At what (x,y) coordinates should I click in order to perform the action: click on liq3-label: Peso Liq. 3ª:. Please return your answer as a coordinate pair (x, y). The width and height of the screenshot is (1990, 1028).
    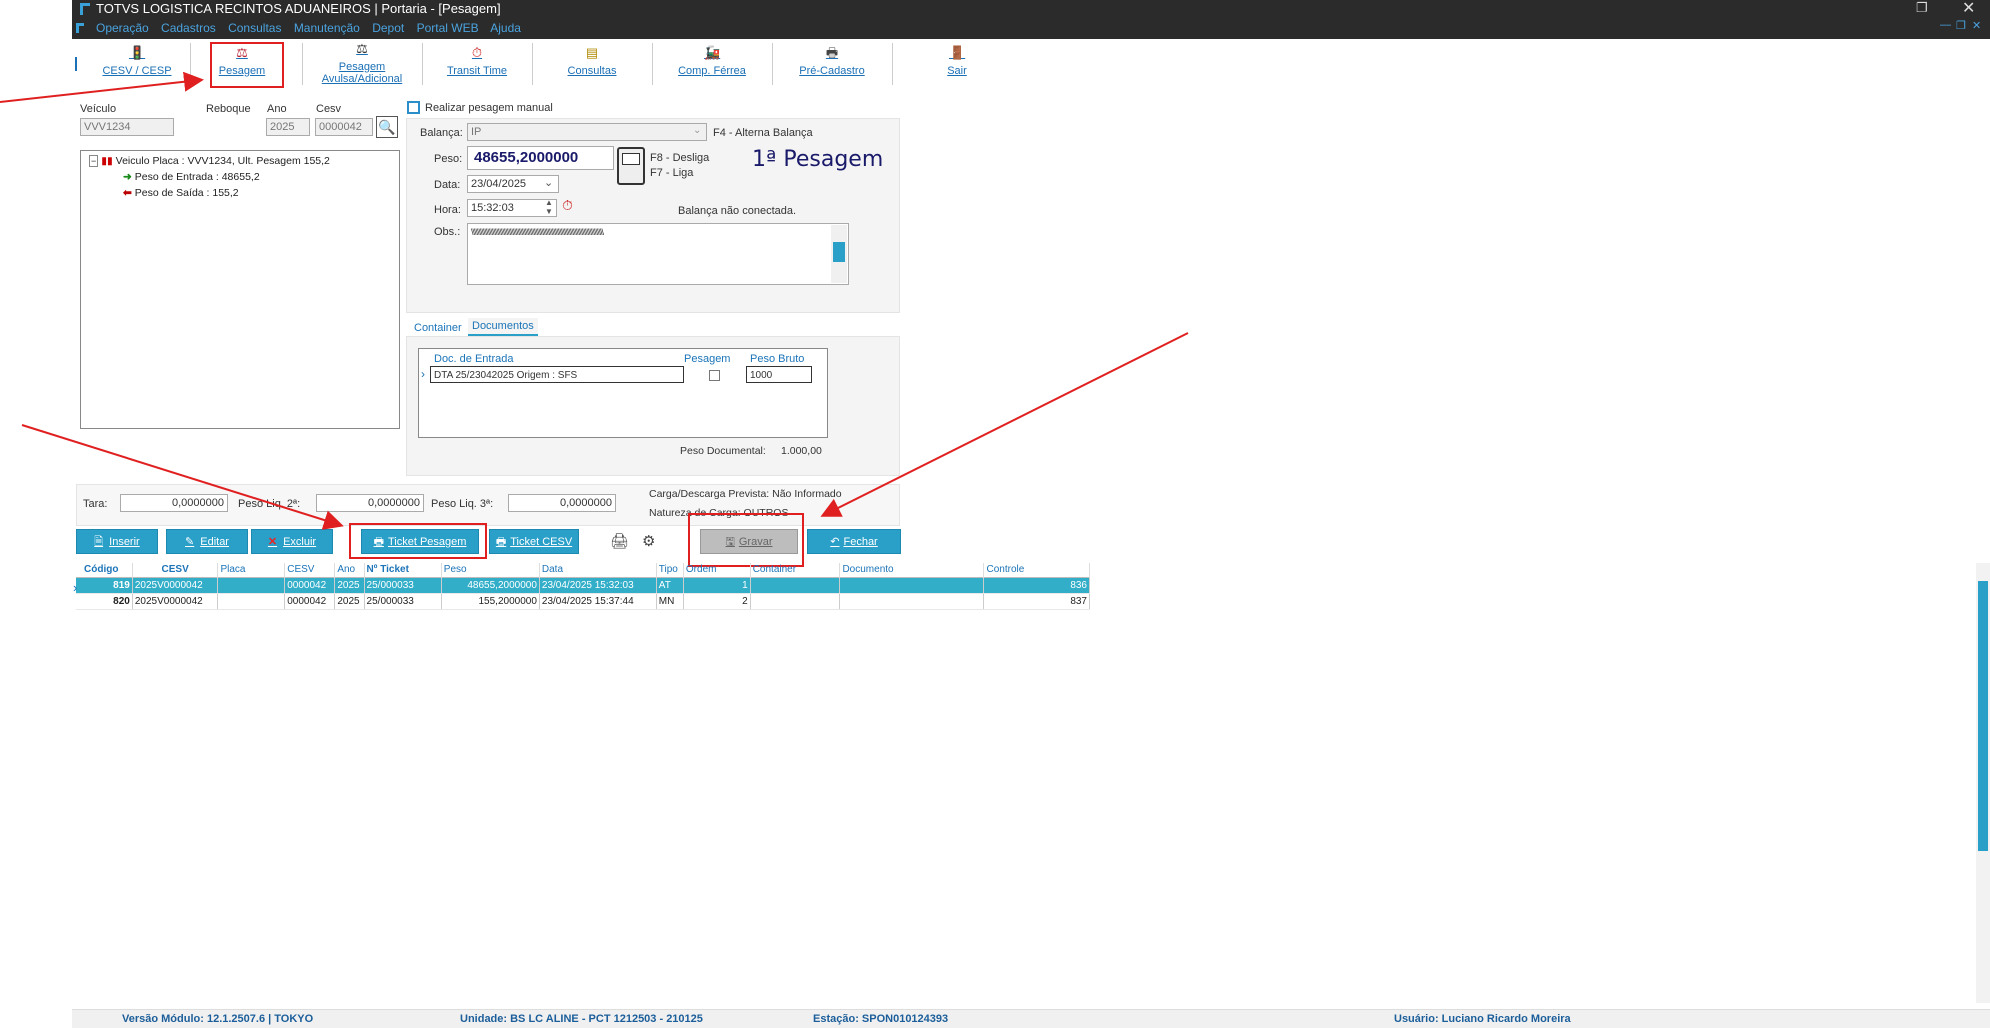
    Looking at the image, I should click on (462, 504).